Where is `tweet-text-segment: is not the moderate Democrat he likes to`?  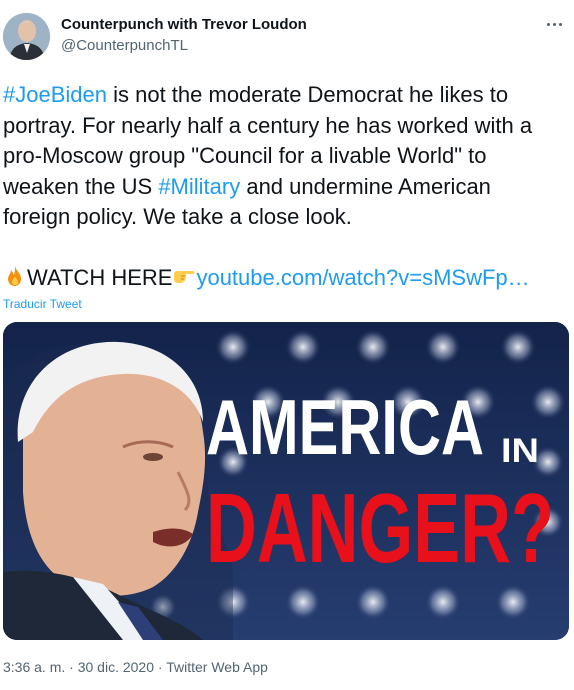 tweet-text-segment: is not the moderate Democrat he likes to is located at coordinates (307, 94).